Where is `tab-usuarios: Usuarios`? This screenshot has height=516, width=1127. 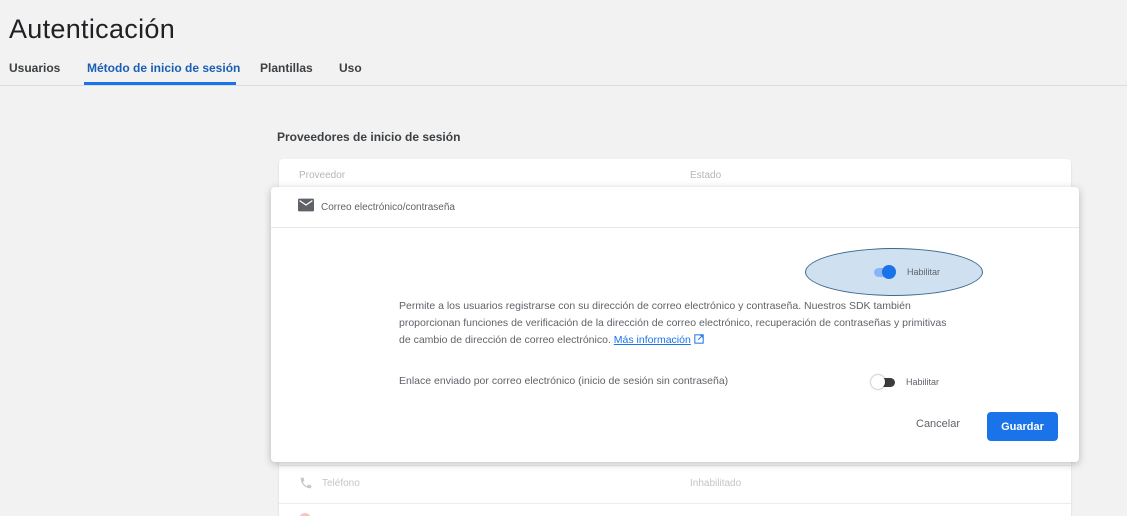
tab-usuarios: Usuarios is located at coordinates (34, 68).